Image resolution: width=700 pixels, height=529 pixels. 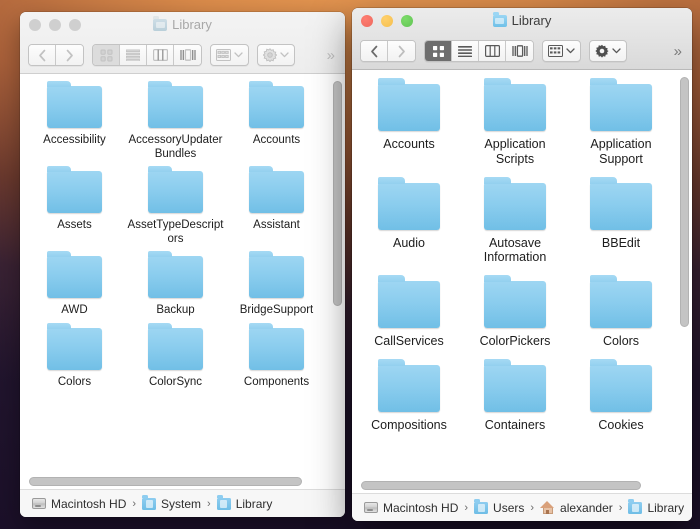 I want to click on list-item: AccessoryUpdaterBundles, so click(x=175, y=121).